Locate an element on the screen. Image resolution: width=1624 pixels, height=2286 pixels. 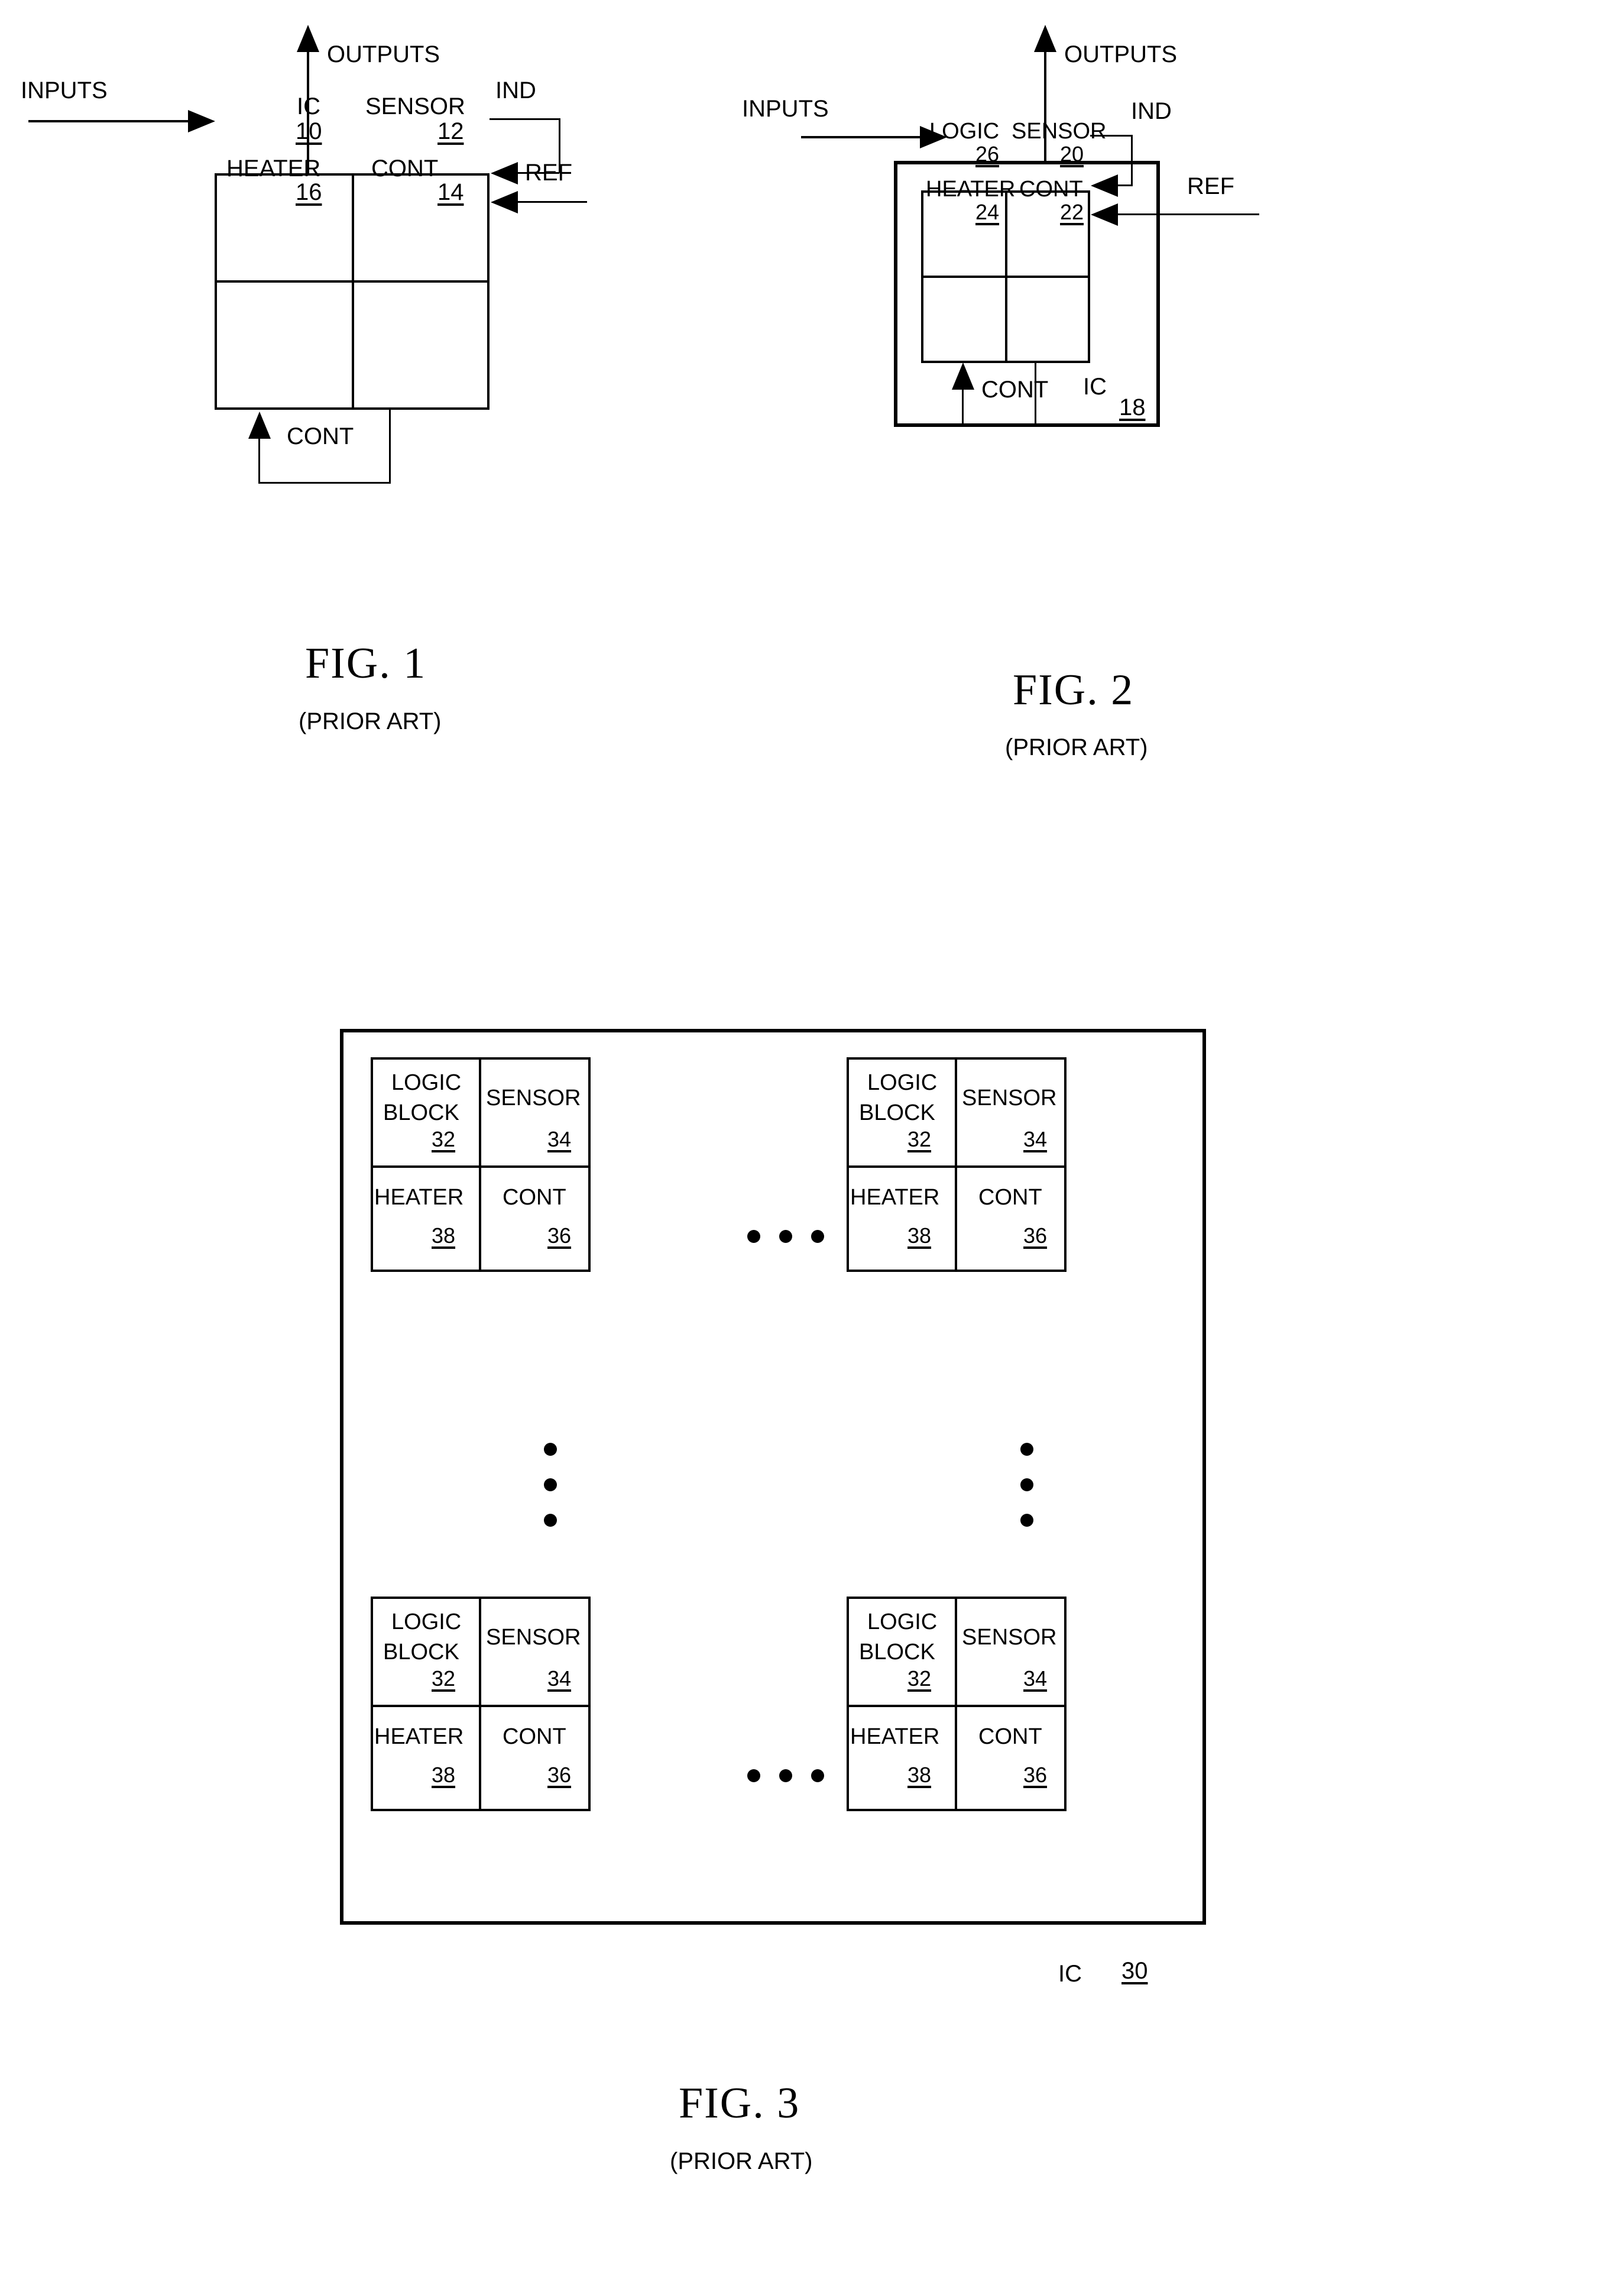
fig2-inputs-label: INPUTS is located at coordinates (785, 109).